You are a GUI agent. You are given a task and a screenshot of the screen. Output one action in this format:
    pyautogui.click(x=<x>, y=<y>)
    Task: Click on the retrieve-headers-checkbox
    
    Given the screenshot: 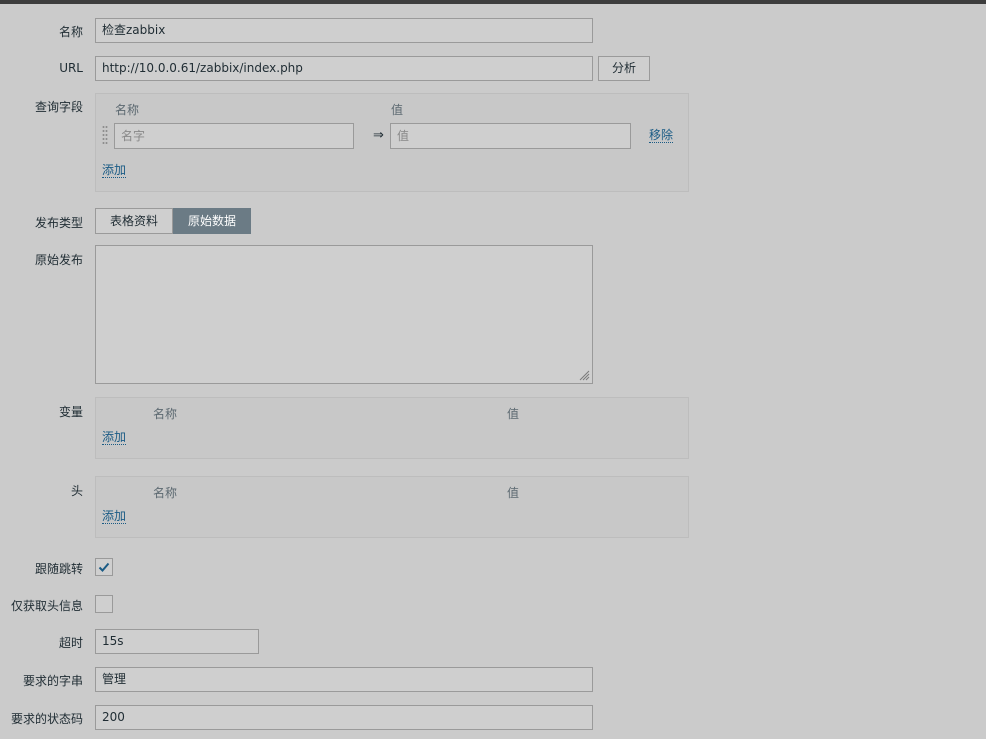 What is the action you would take?
    pyautogui.click(x=104, y=604)
    